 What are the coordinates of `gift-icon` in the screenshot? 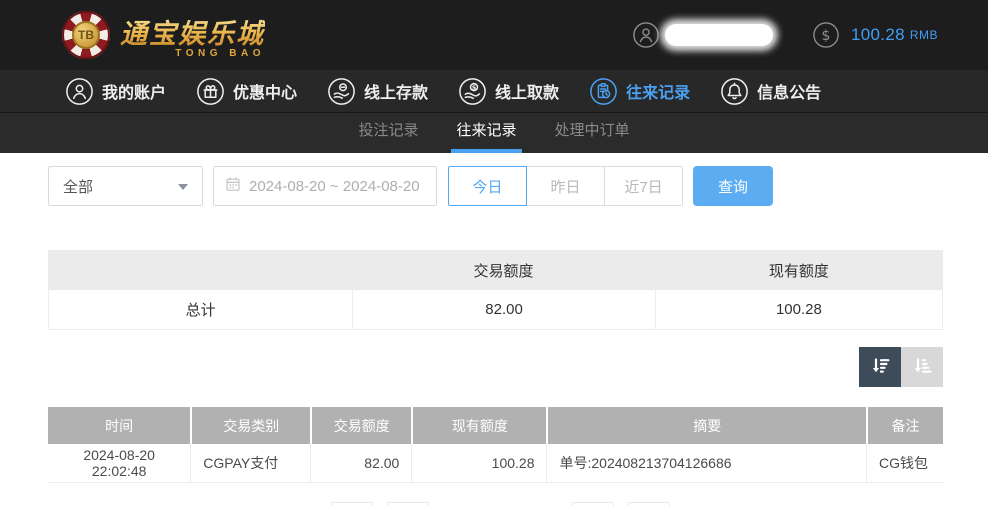 It's located at (210, 91).